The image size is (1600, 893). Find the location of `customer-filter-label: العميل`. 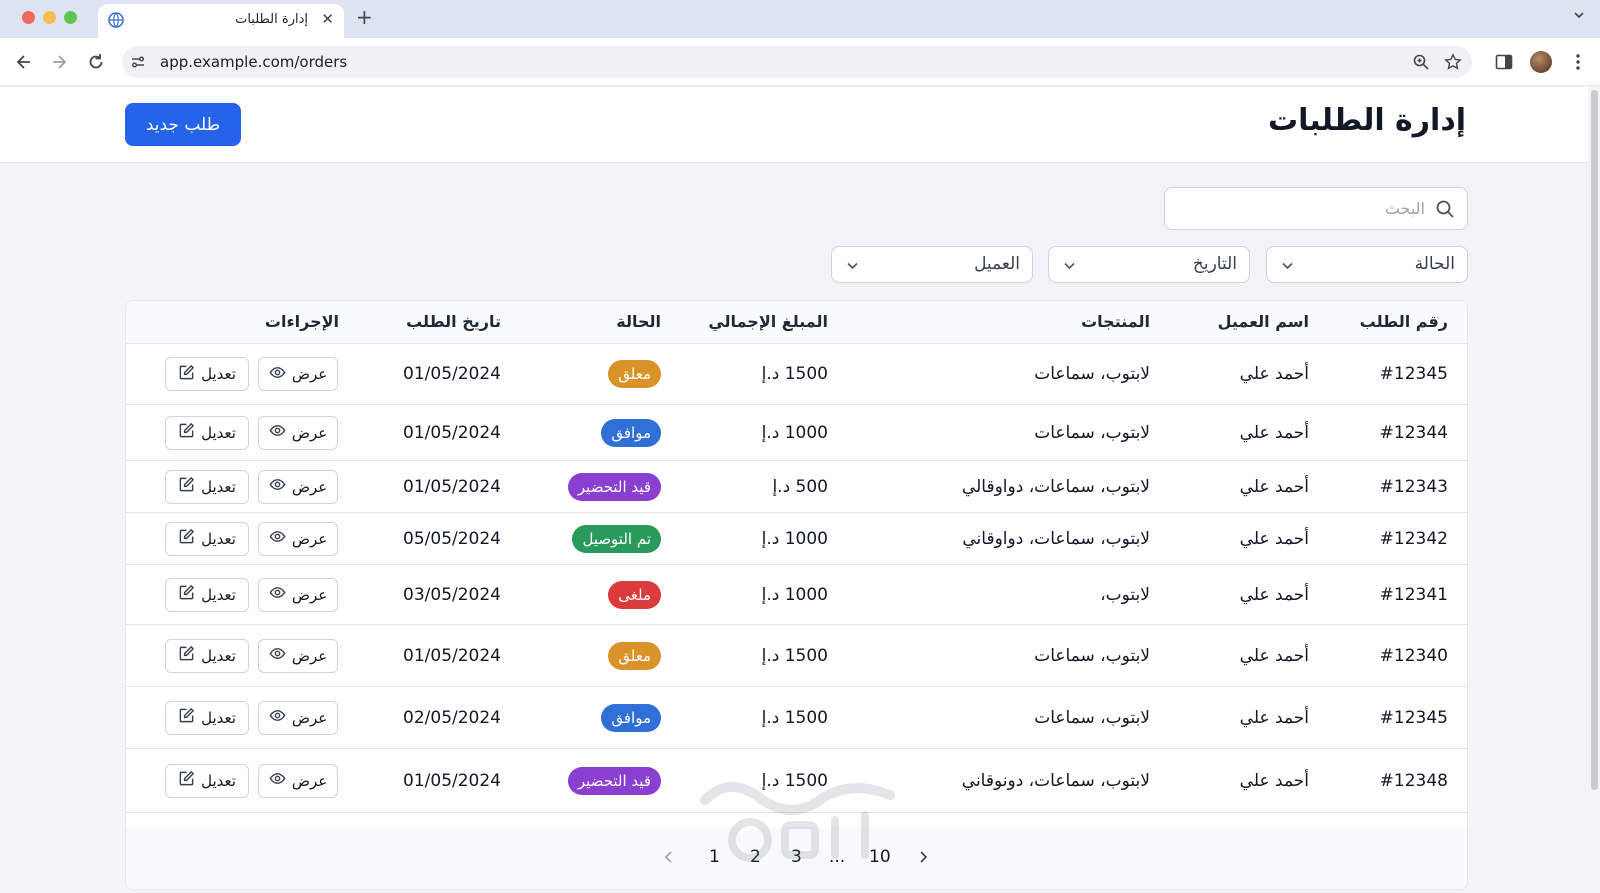

customer-filter-label: العميل is located at coordinates (997, 264).